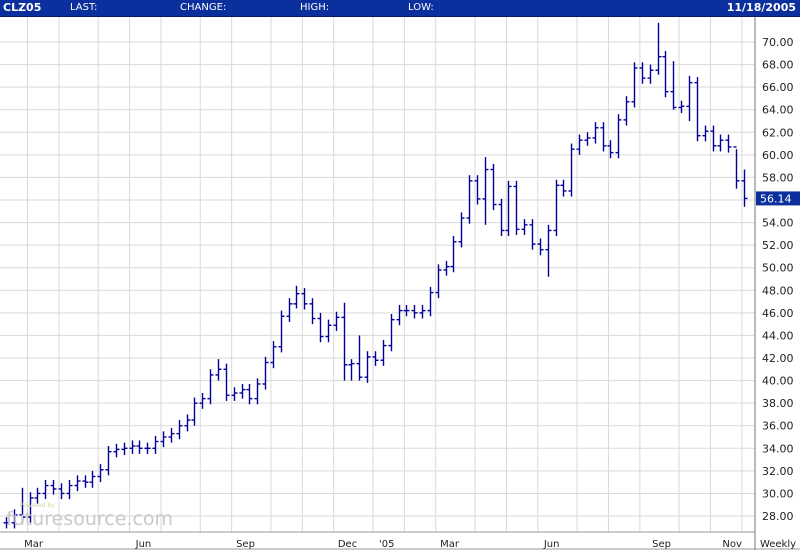  What do you see at coordinates (90, 519) in the screenshot?
I see `logo-text: futuresource.com` at bounding box center [90, 519].